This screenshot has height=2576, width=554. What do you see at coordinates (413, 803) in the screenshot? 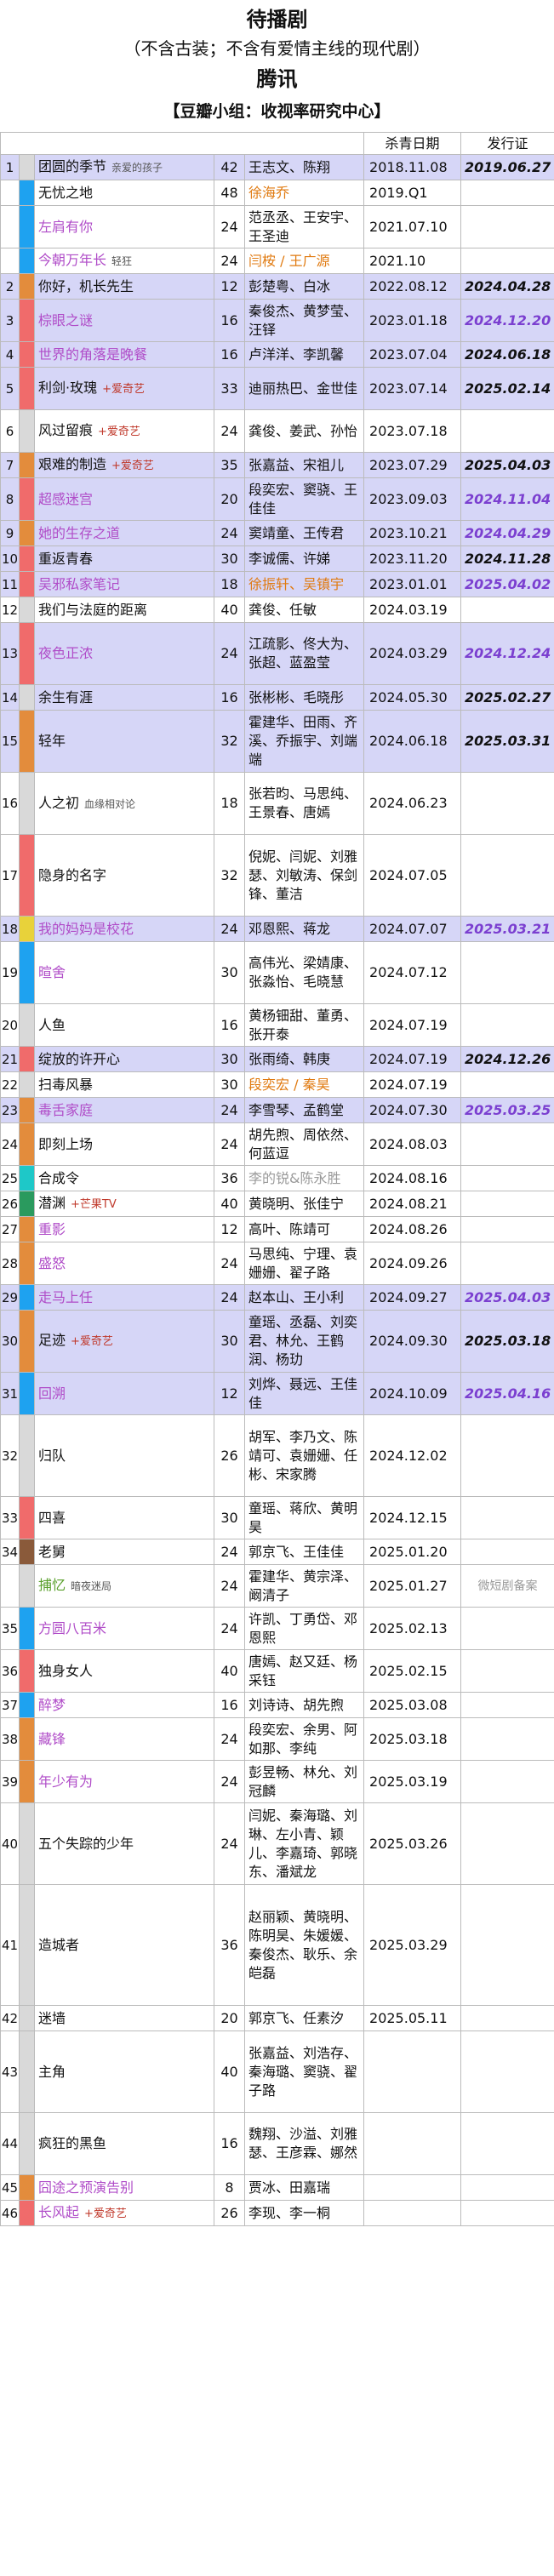
I see `kill-date: 2024.06.23` at bounding box center [413, 803].